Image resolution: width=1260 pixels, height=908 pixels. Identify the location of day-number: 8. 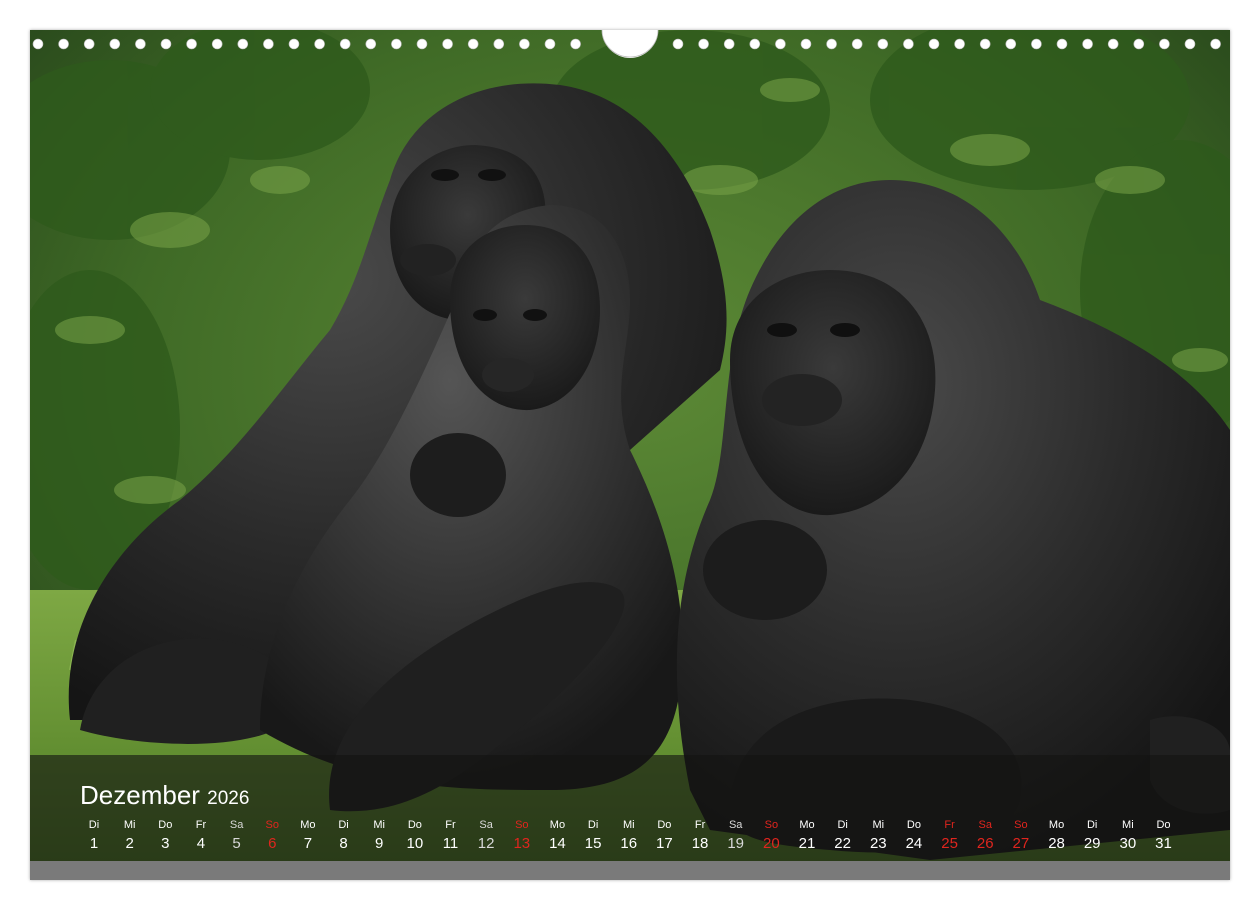
(343, 843).